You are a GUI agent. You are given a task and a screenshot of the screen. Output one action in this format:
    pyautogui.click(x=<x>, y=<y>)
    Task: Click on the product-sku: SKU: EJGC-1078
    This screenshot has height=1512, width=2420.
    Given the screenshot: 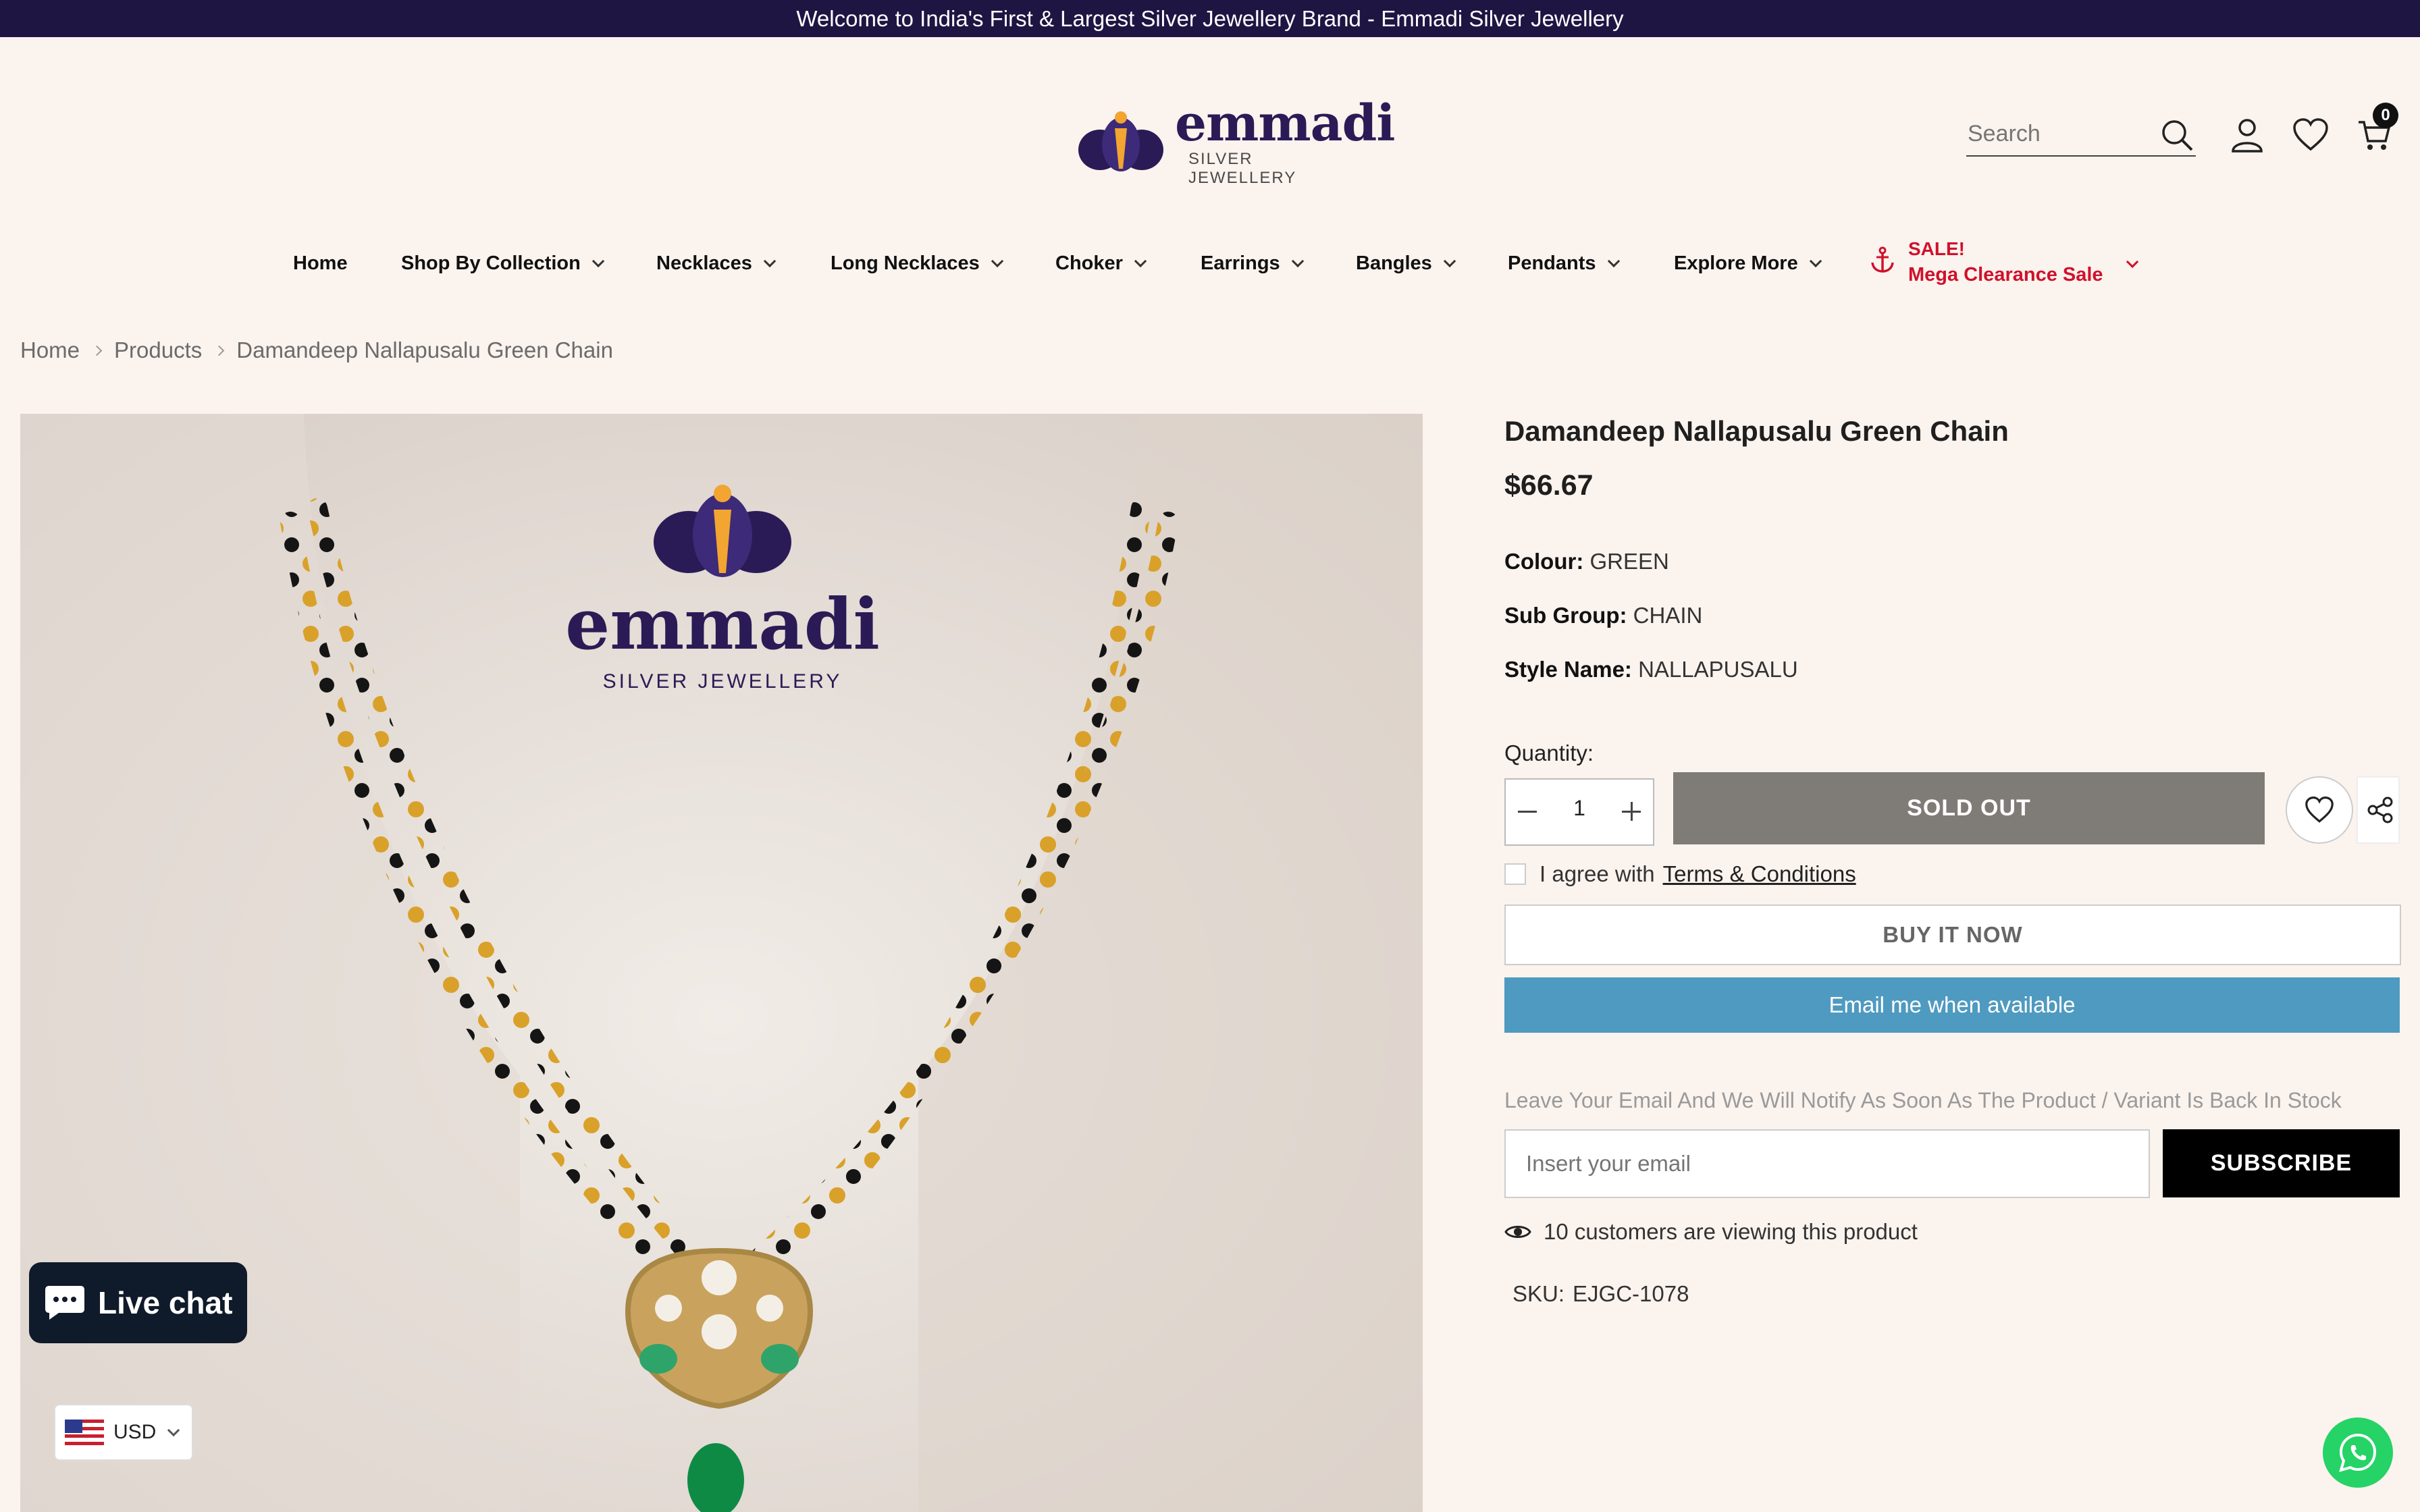 What is the action you would take?
    pyautogui.click(x=1596, y=1294)
    